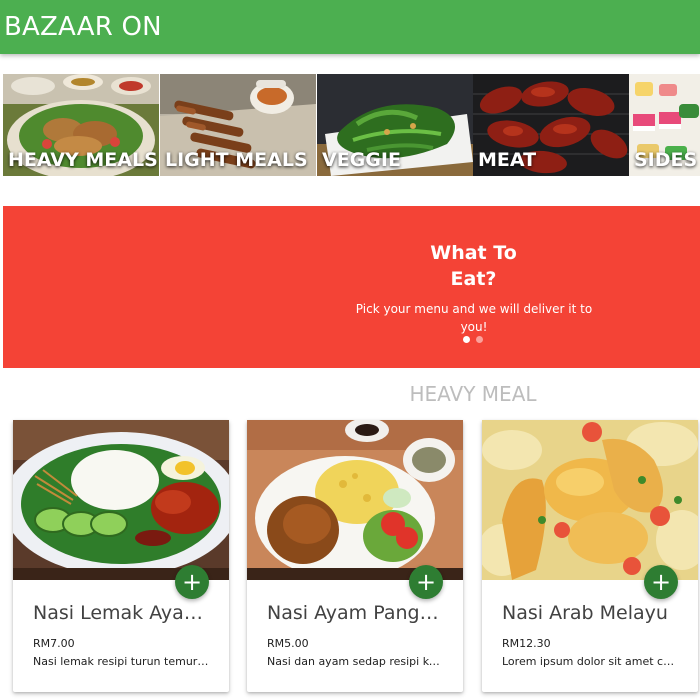 The width and height of the screenshot is (700, 700). Describe the element at coordinates (473, 266) in the screenshot. I see `hero-title: What To Eat?` at that location.